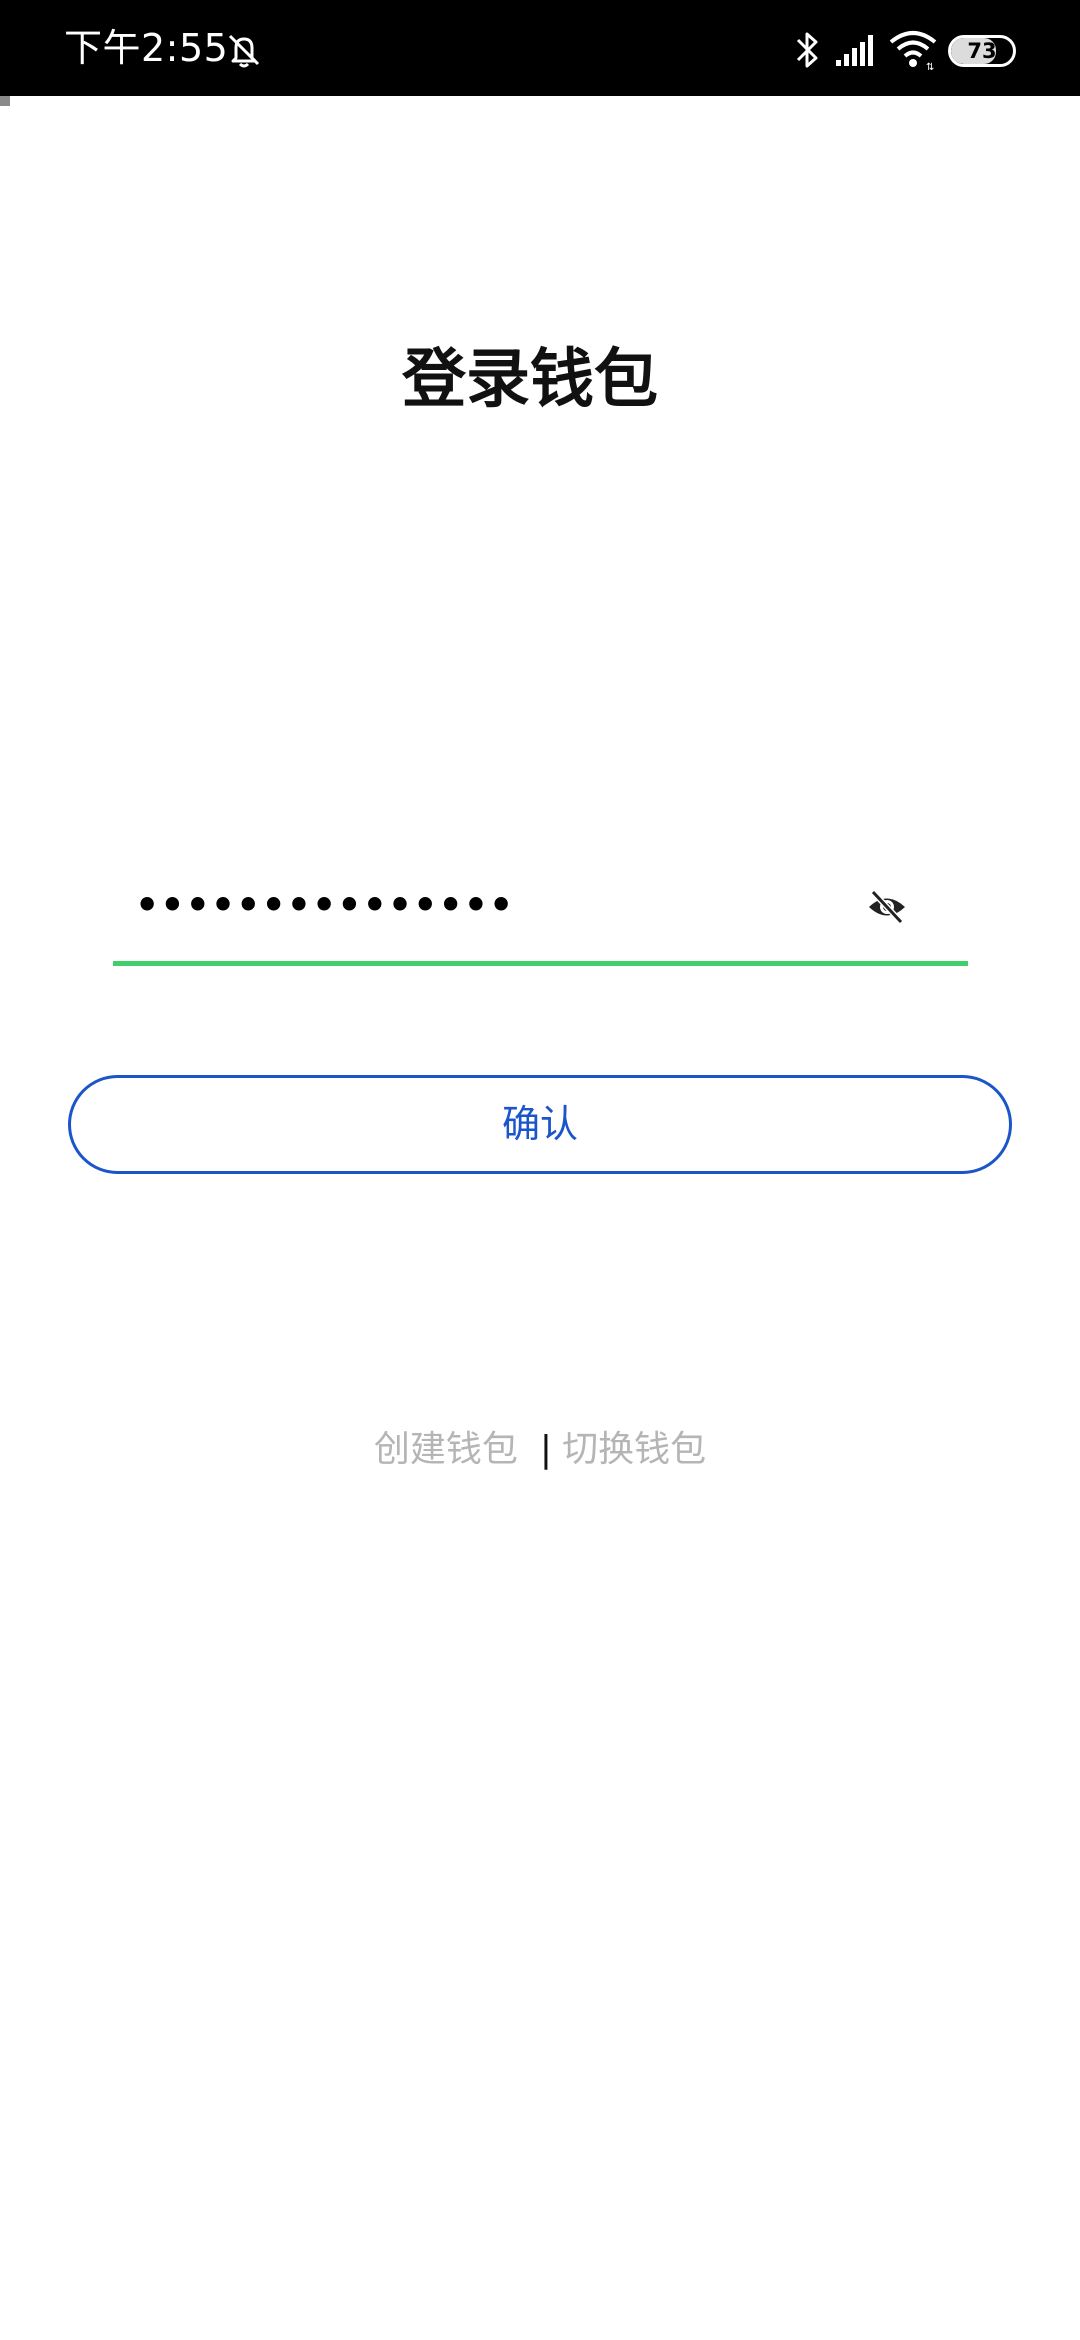 The width and height of the screenshot is (1080, 2340). Describe the element at coordinates (807, 50) in the screenshot. I see `bluetooth-icon` at that location.